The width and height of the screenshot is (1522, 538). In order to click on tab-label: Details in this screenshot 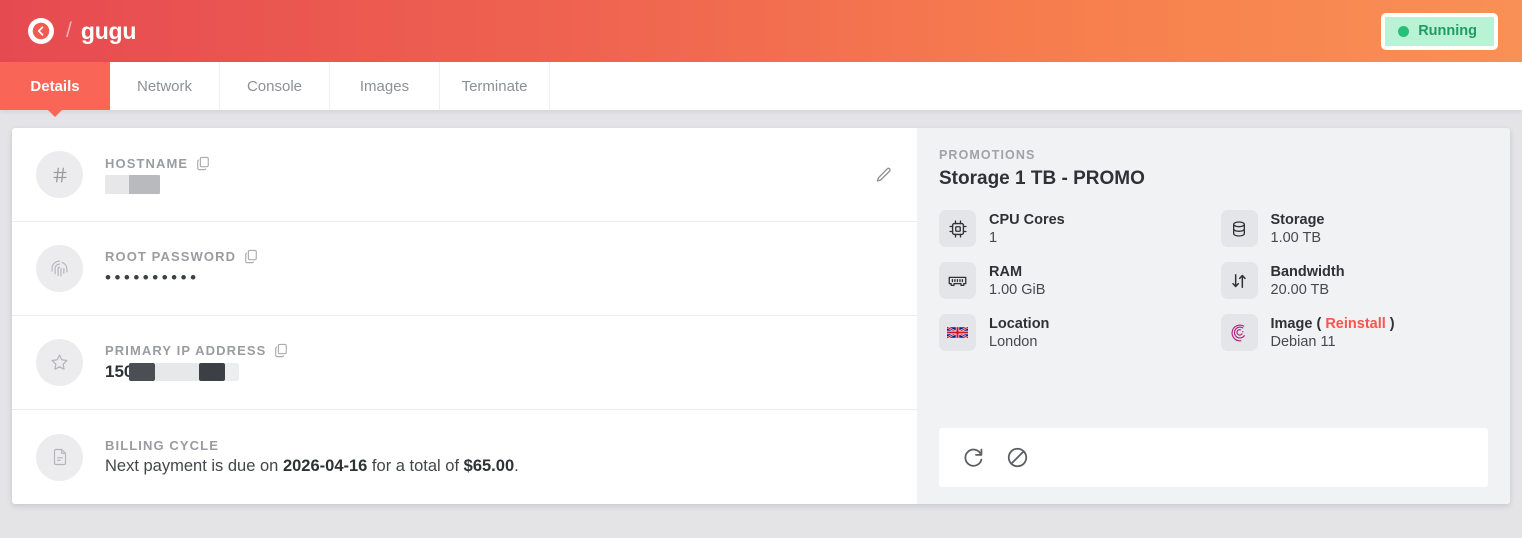, I will do `click(55, 86)`.